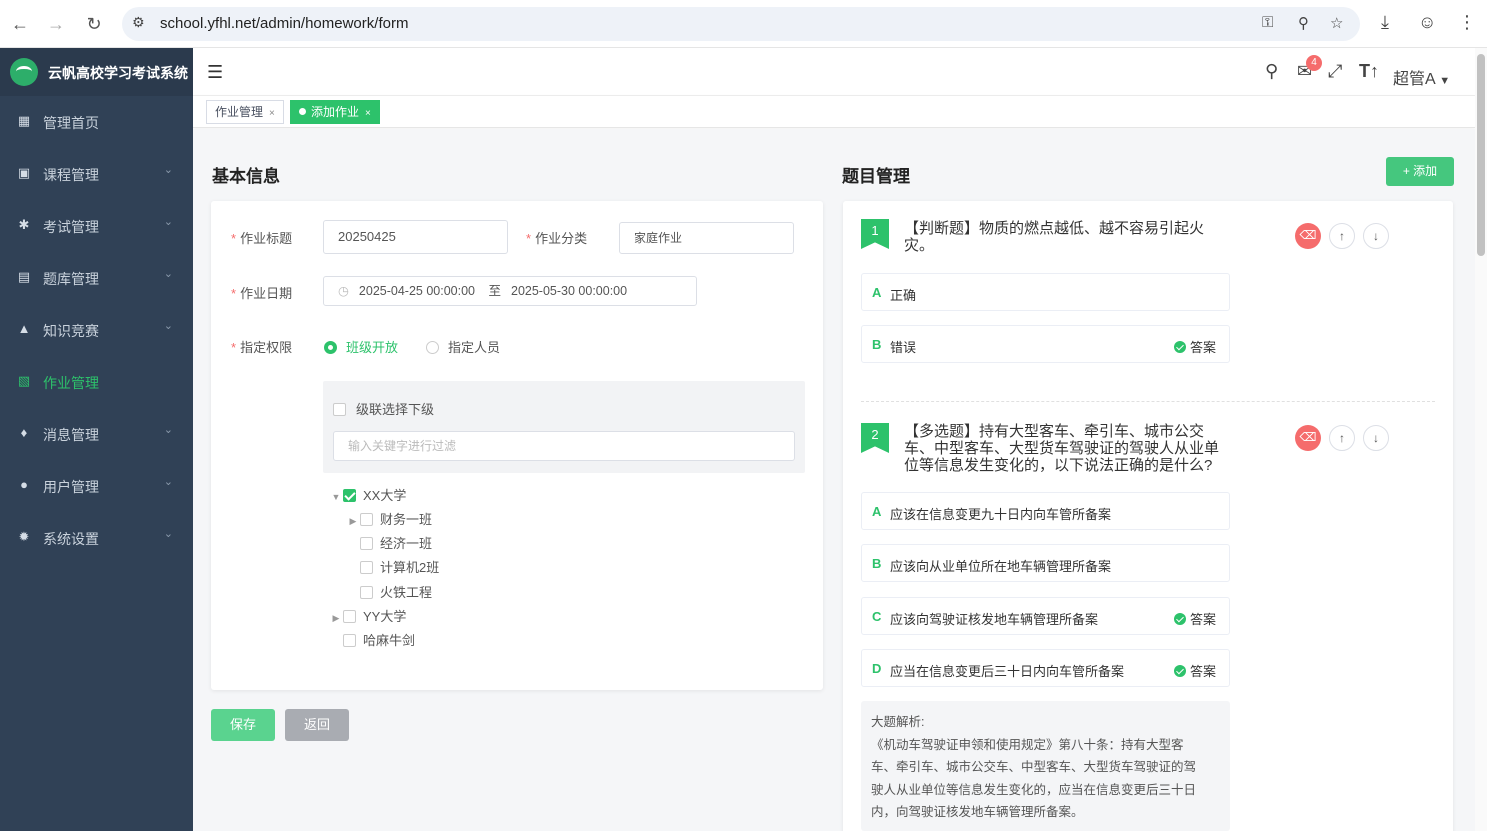  What do you see at coordinates (432, 347) in the screenshot?
I see `radio-icon` at bounding box center [432, 347].